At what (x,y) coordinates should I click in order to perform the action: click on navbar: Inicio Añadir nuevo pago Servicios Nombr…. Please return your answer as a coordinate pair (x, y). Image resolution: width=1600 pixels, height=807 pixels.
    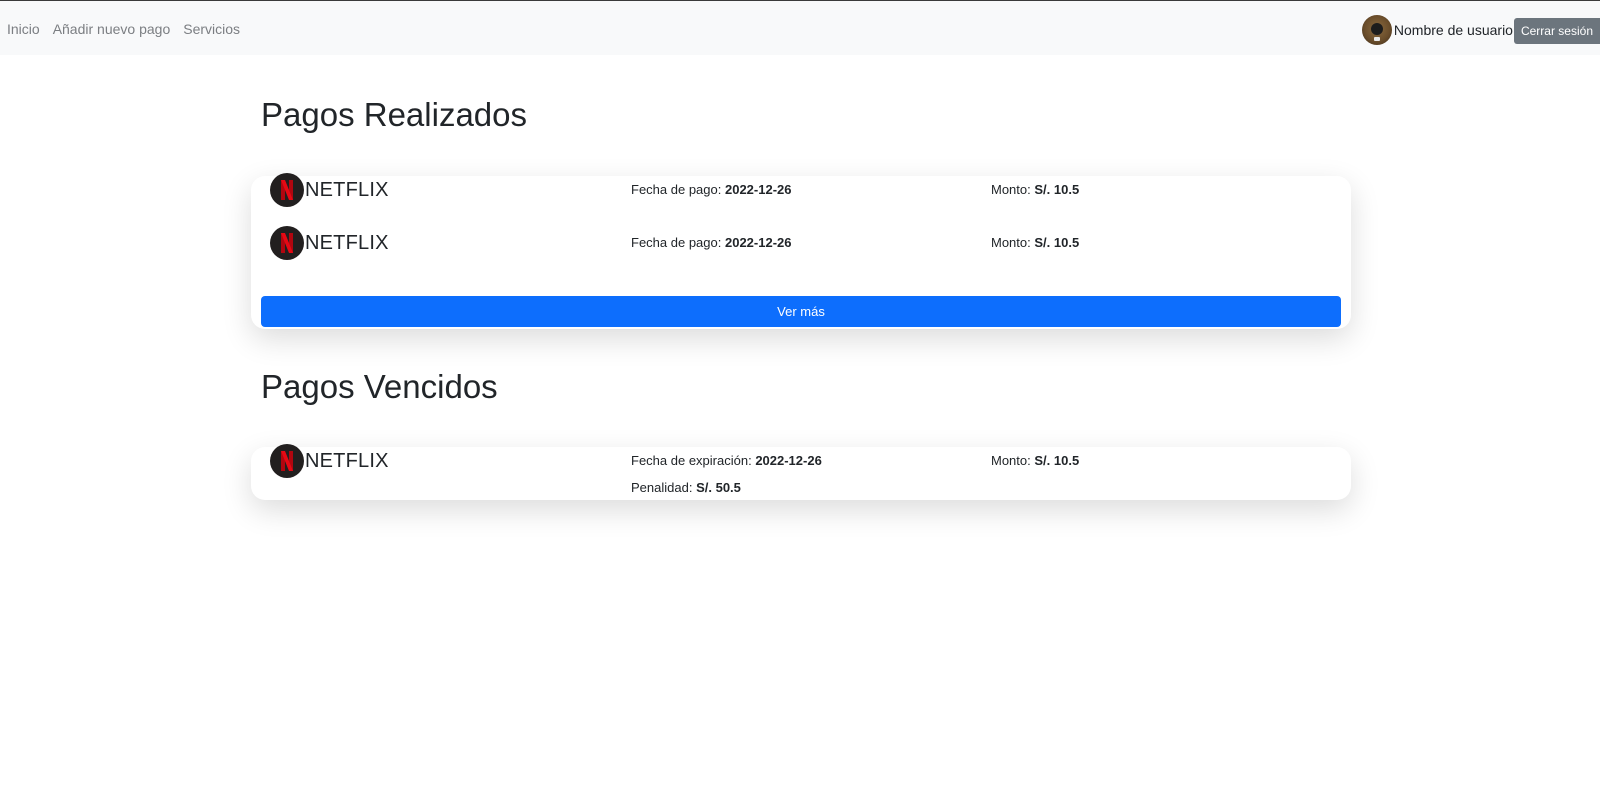
    Looking at the image, I should click on (800, 27).